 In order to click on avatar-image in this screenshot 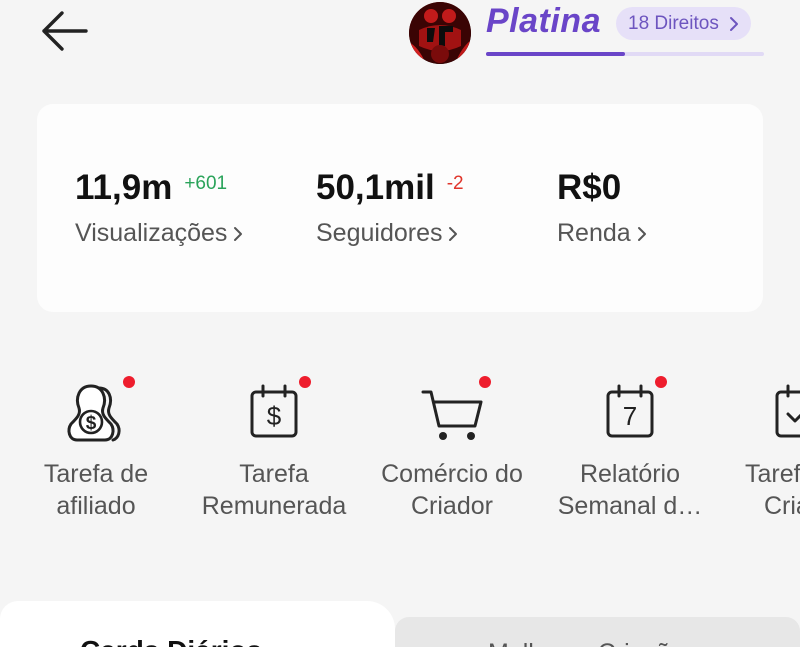, I will do `click(440, 33)`.